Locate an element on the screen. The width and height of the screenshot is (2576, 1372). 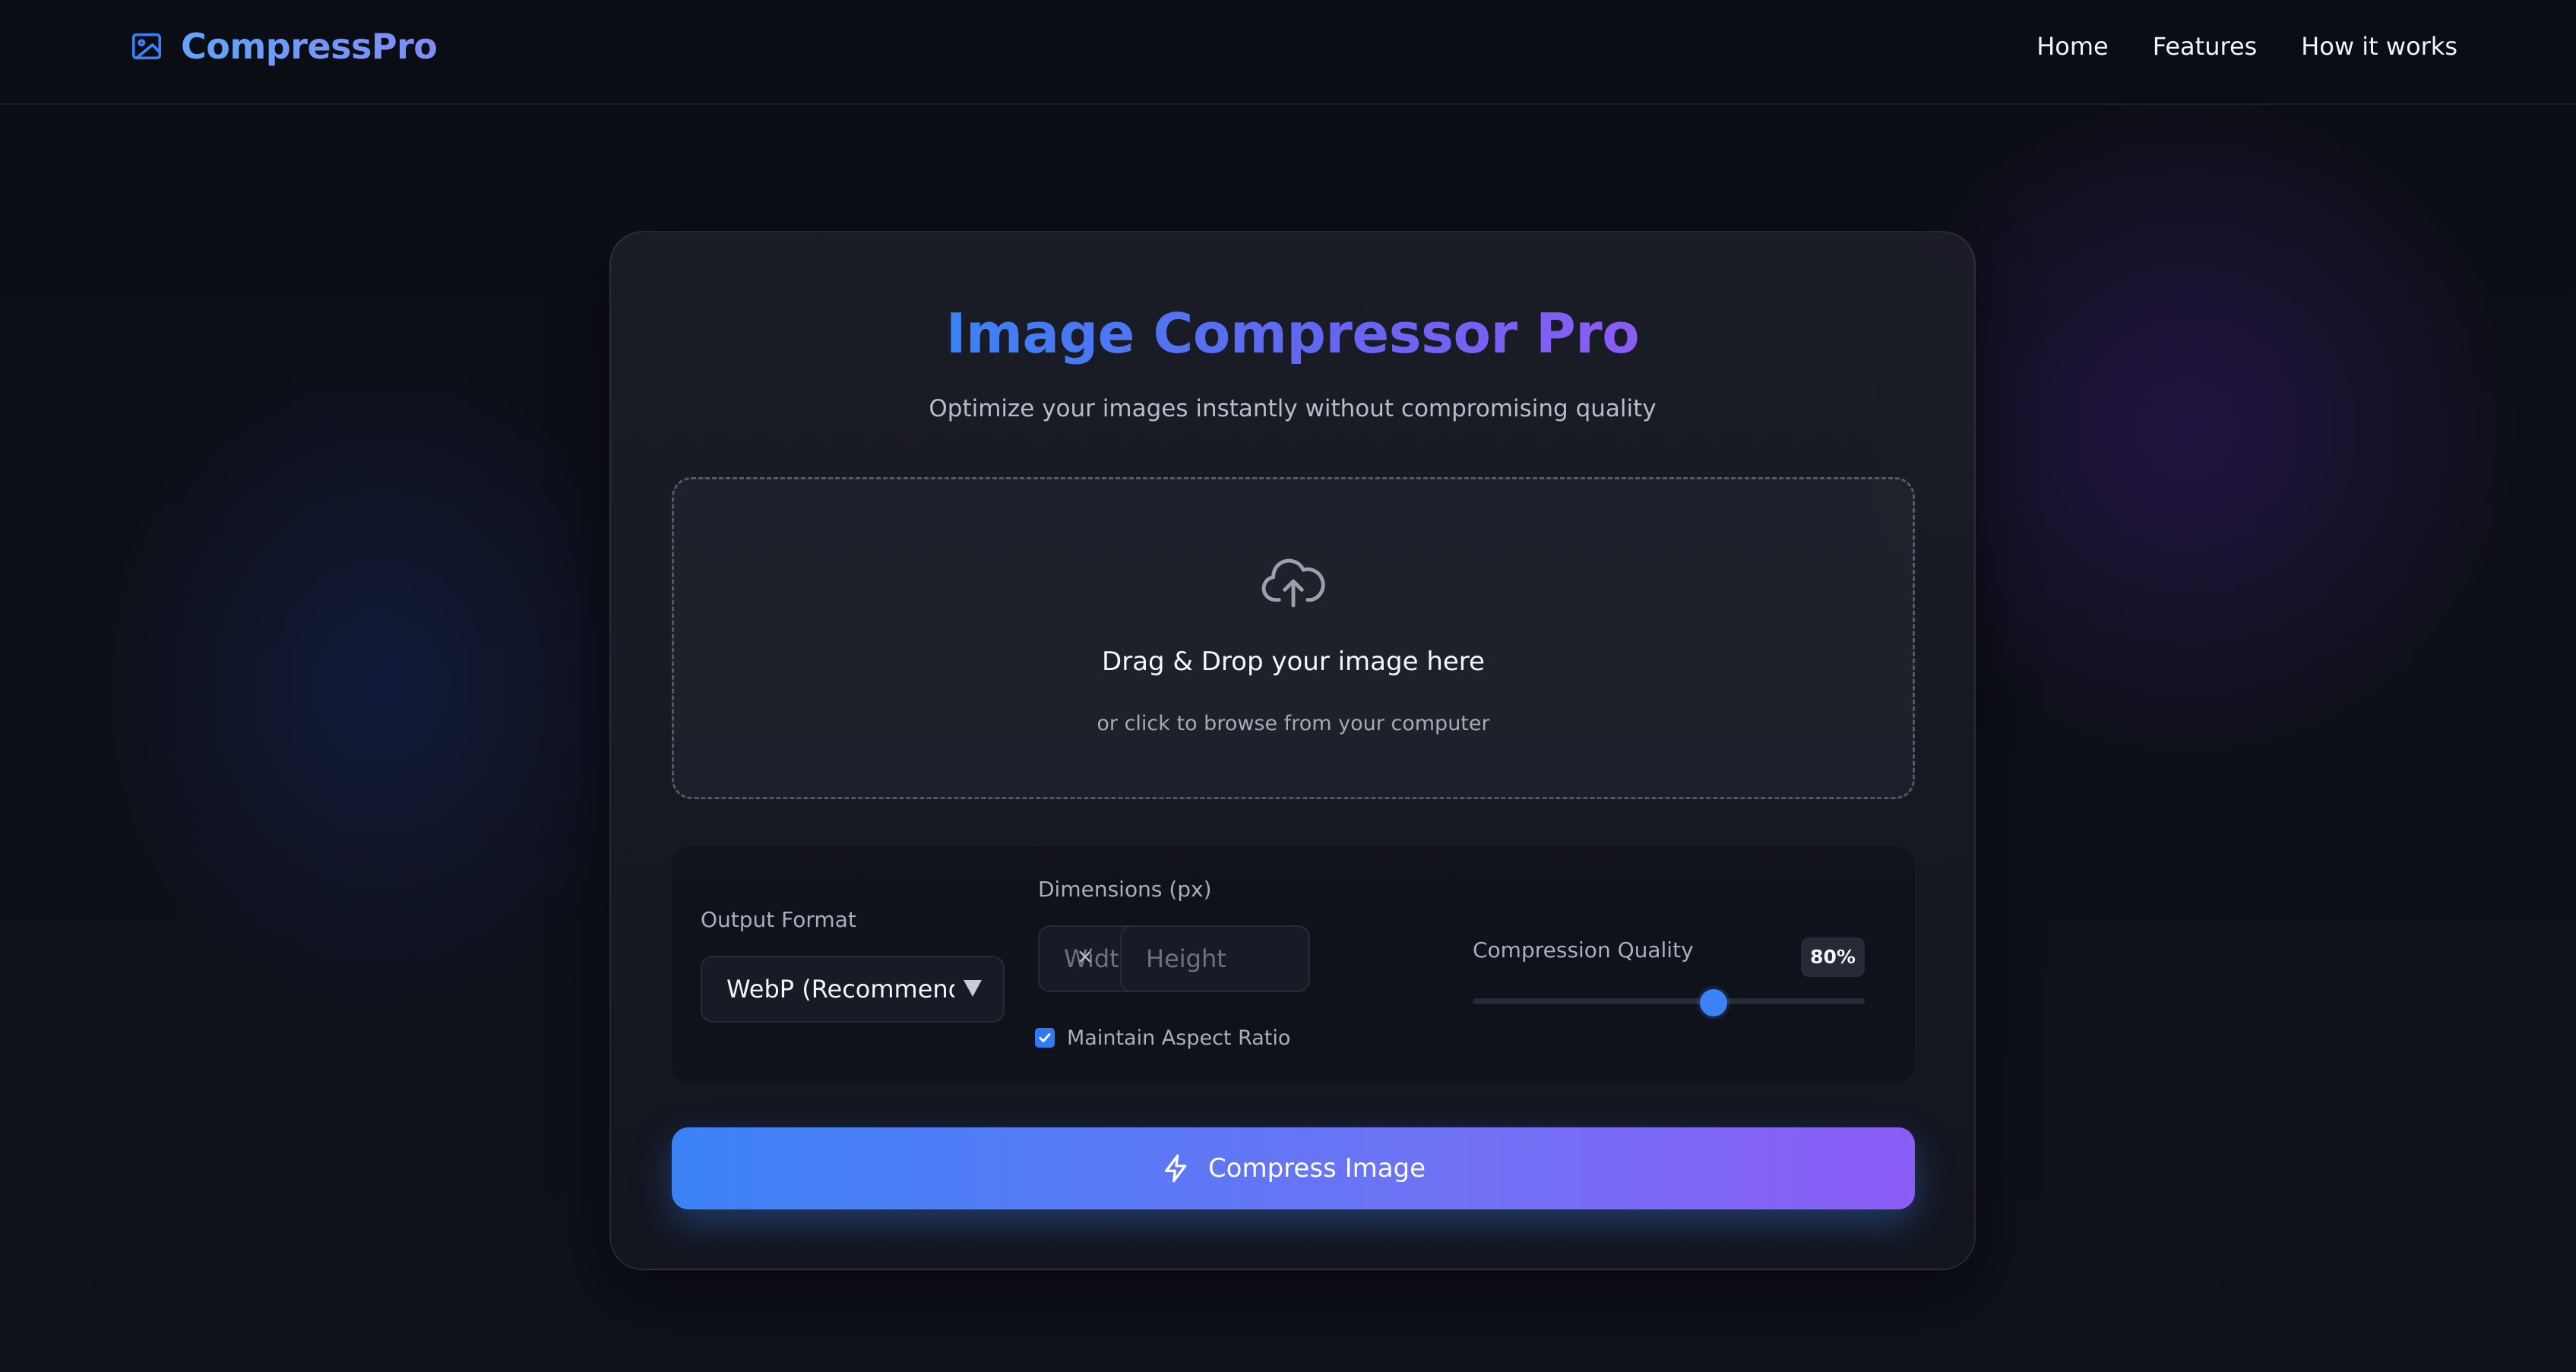
output-format-value: WebP (Recommended) is located at coordinates (840, 990).